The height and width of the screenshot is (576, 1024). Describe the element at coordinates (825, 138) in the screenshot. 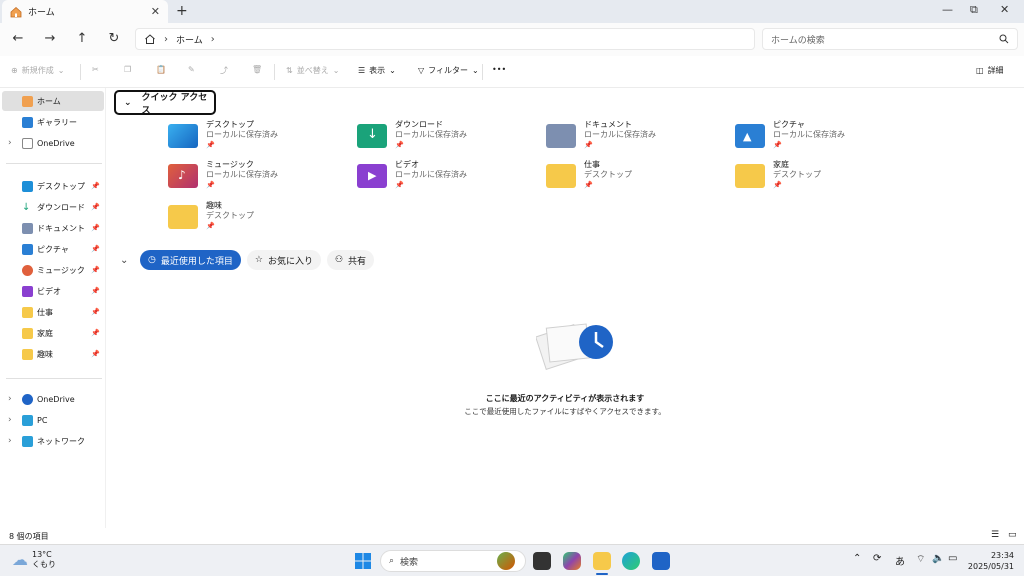

I see `folder-tile-pictures: ▲ ピクチャ ローカルに保存済み 📌` at that location.